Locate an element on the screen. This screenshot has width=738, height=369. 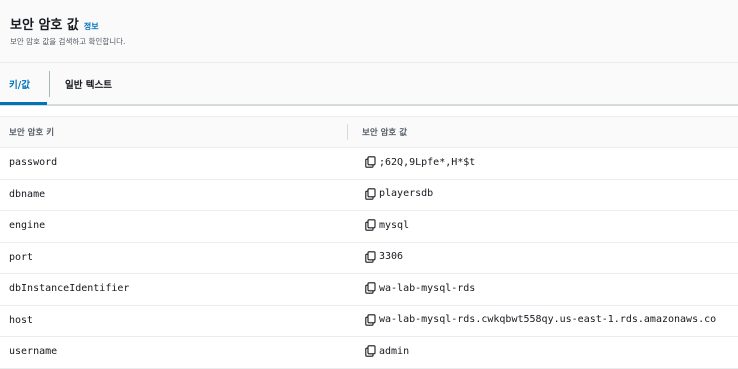
secret-key: dbInstanceIdentifier is located at coordinates (69, 288).